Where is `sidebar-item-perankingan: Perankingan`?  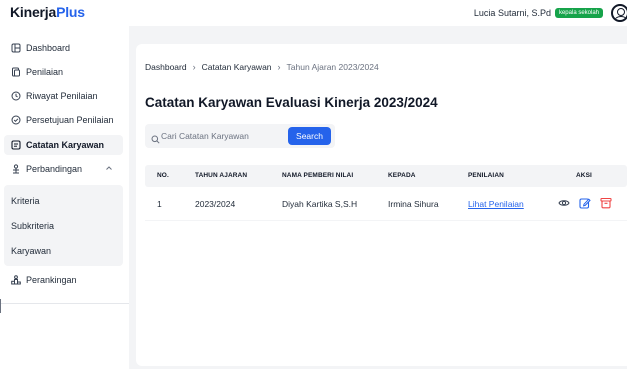 sidebar-item-perankingan: Perankingan is located at coordinates (63, 280).